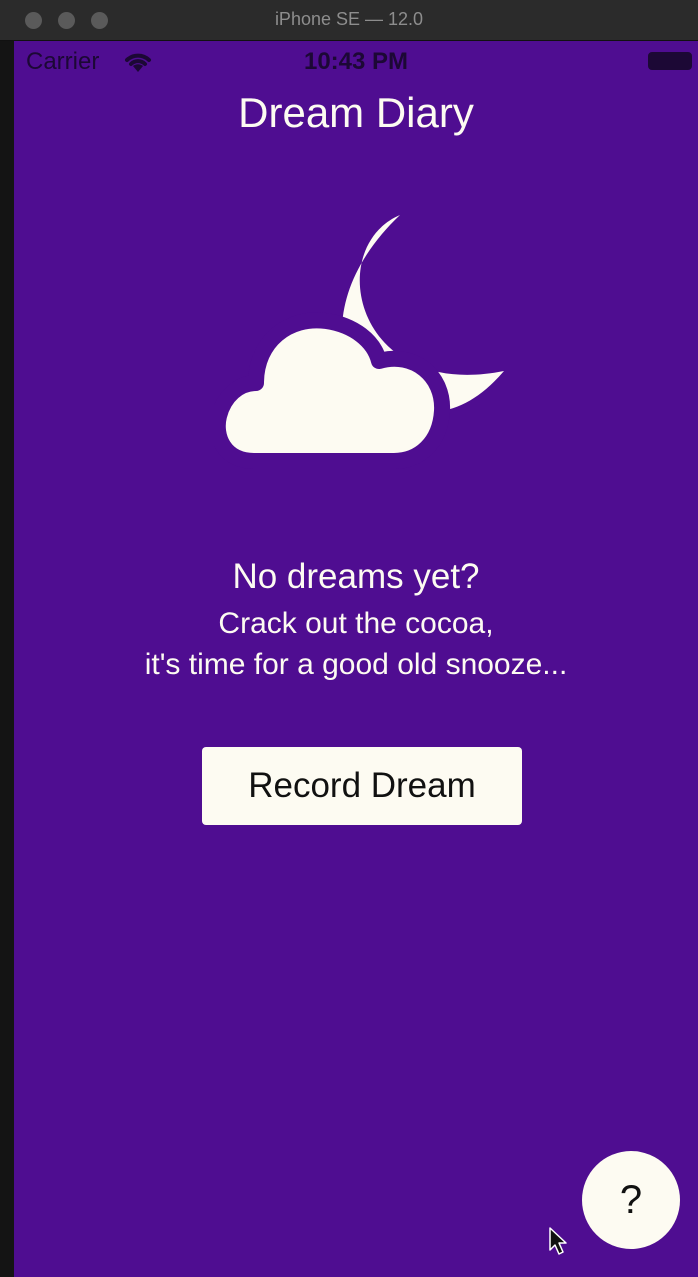 The image size is (698, 1277). What do you see at coordinates (362, 786) in the screenshot?
I see `record-dream-button: Record Dream` at bounding box center [362, 786].